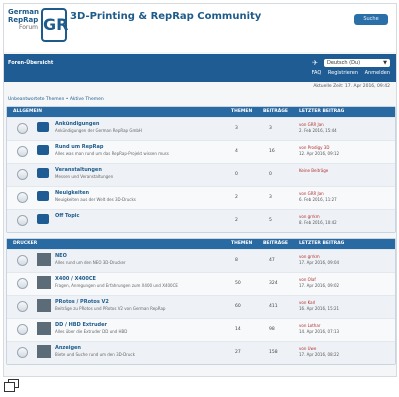 The image size is (399, 397). What do you see at coordinates (236, 260) in the screenshot?
I see `topic-count: 8` at bounding box center [236, 260].